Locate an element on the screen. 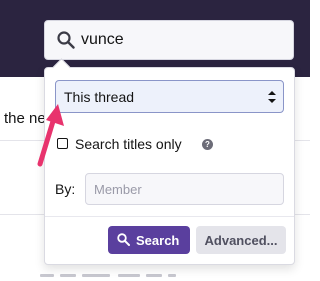 The height and width of the screenshot is (281, 320). search-scope-select: This thread is located at coordinates (169, 96).